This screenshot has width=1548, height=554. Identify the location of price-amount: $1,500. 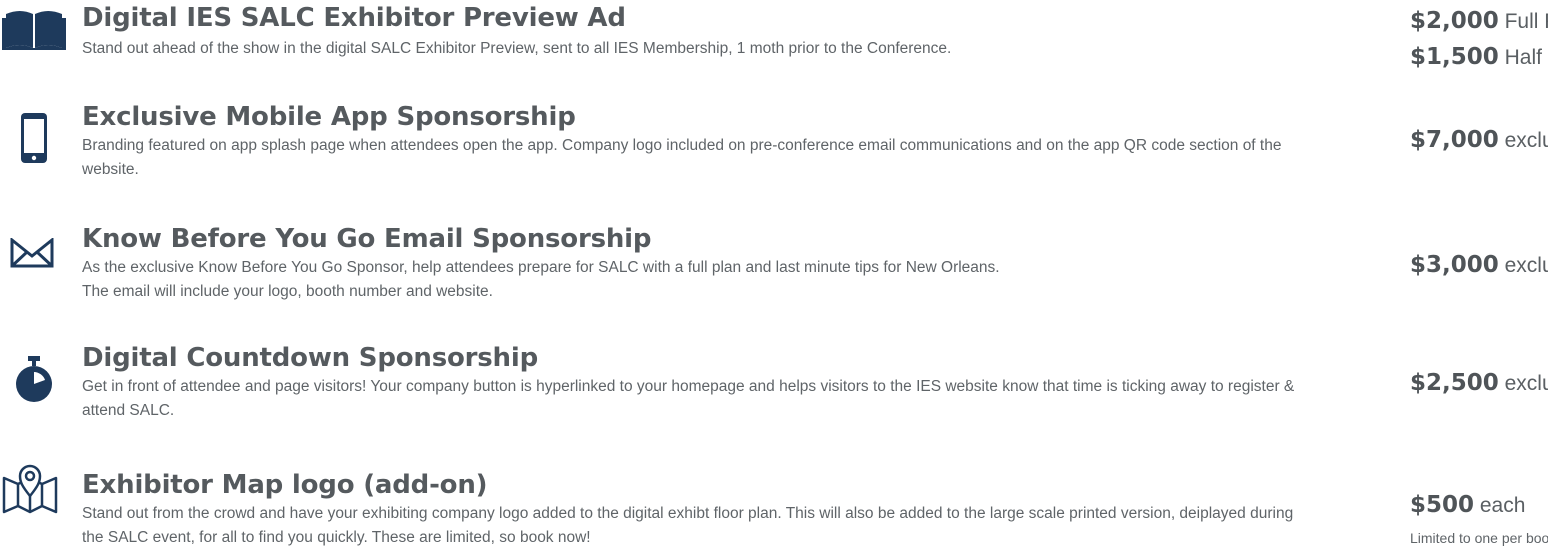
(1454, 57).